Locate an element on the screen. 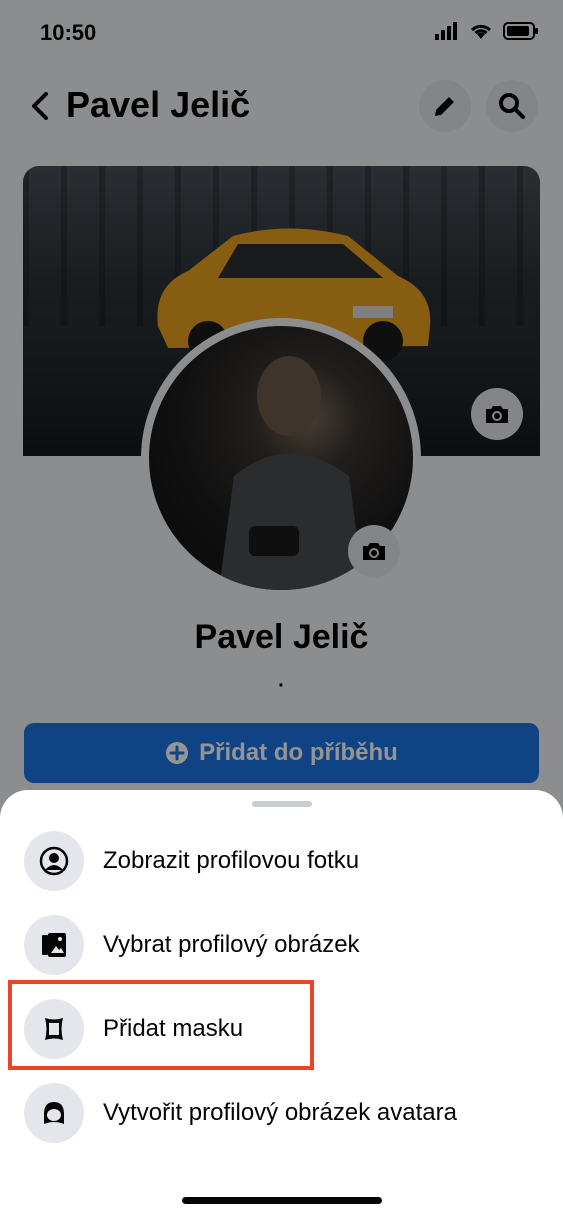 This screenshot has width=563, height=1218. profile-circle-icon is located at coordinates (54, 861).